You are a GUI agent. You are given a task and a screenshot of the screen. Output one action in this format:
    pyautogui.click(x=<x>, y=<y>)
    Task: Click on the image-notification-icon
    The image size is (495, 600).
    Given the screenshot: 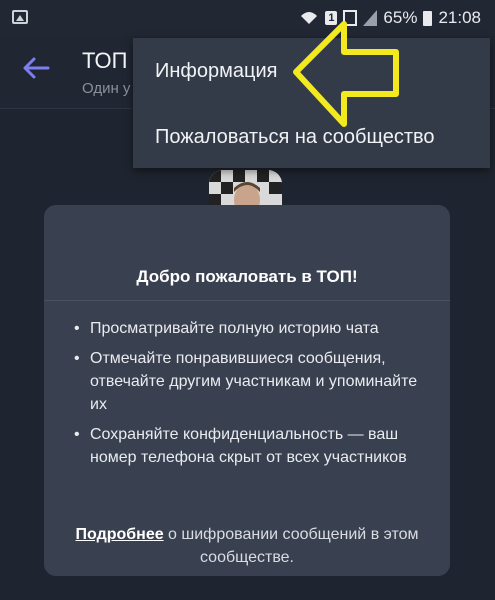 What is the action you would take?
    pyautogui.click(x=20, y=17)
    